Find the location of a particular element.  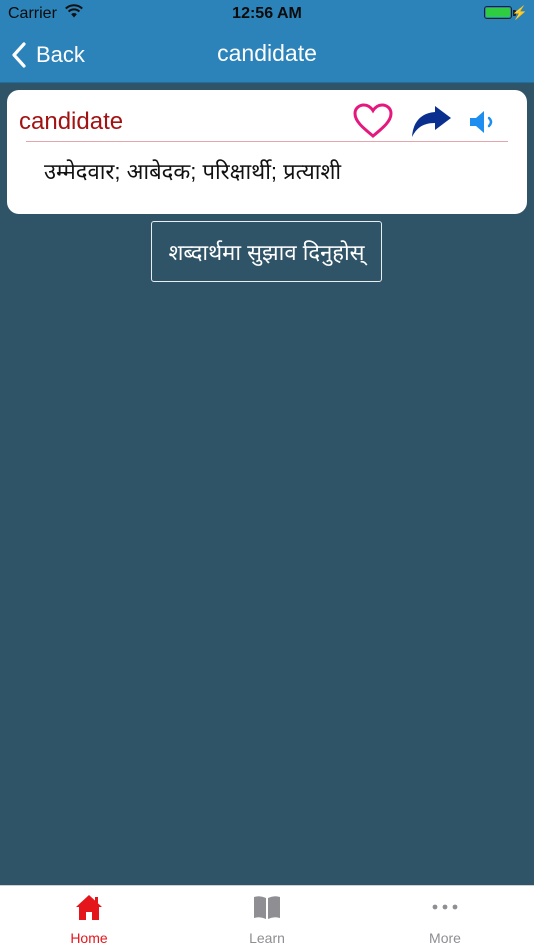

tab-bar: Home Learn More is located at coordinates (267, 917).